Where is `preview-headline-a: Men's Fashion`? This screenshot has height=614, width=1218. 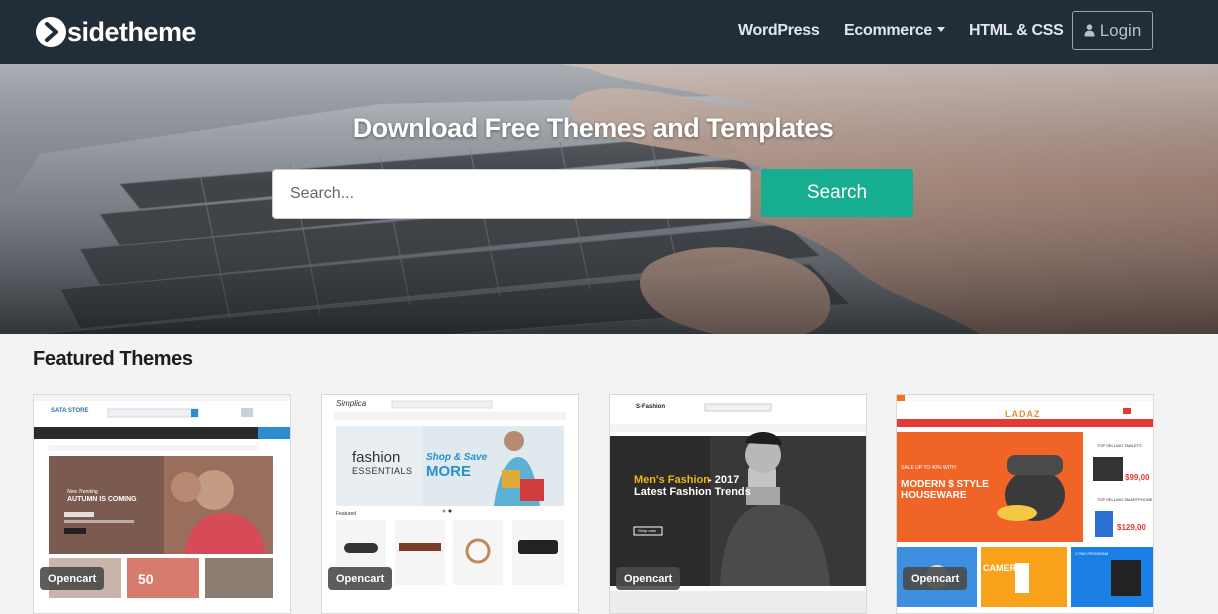
preview-headline-a: Men's Fashion is located at coordinates (672, 480).